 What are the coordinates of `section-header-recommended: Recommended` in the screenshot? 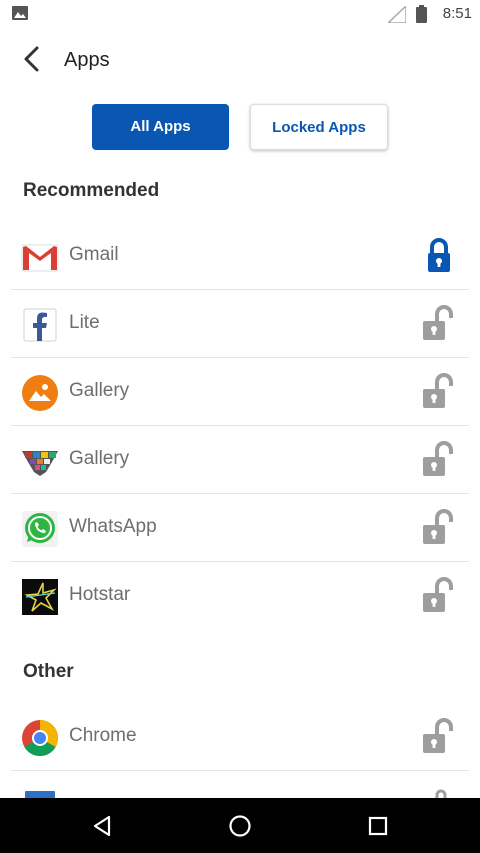 It's located at (91, 190).